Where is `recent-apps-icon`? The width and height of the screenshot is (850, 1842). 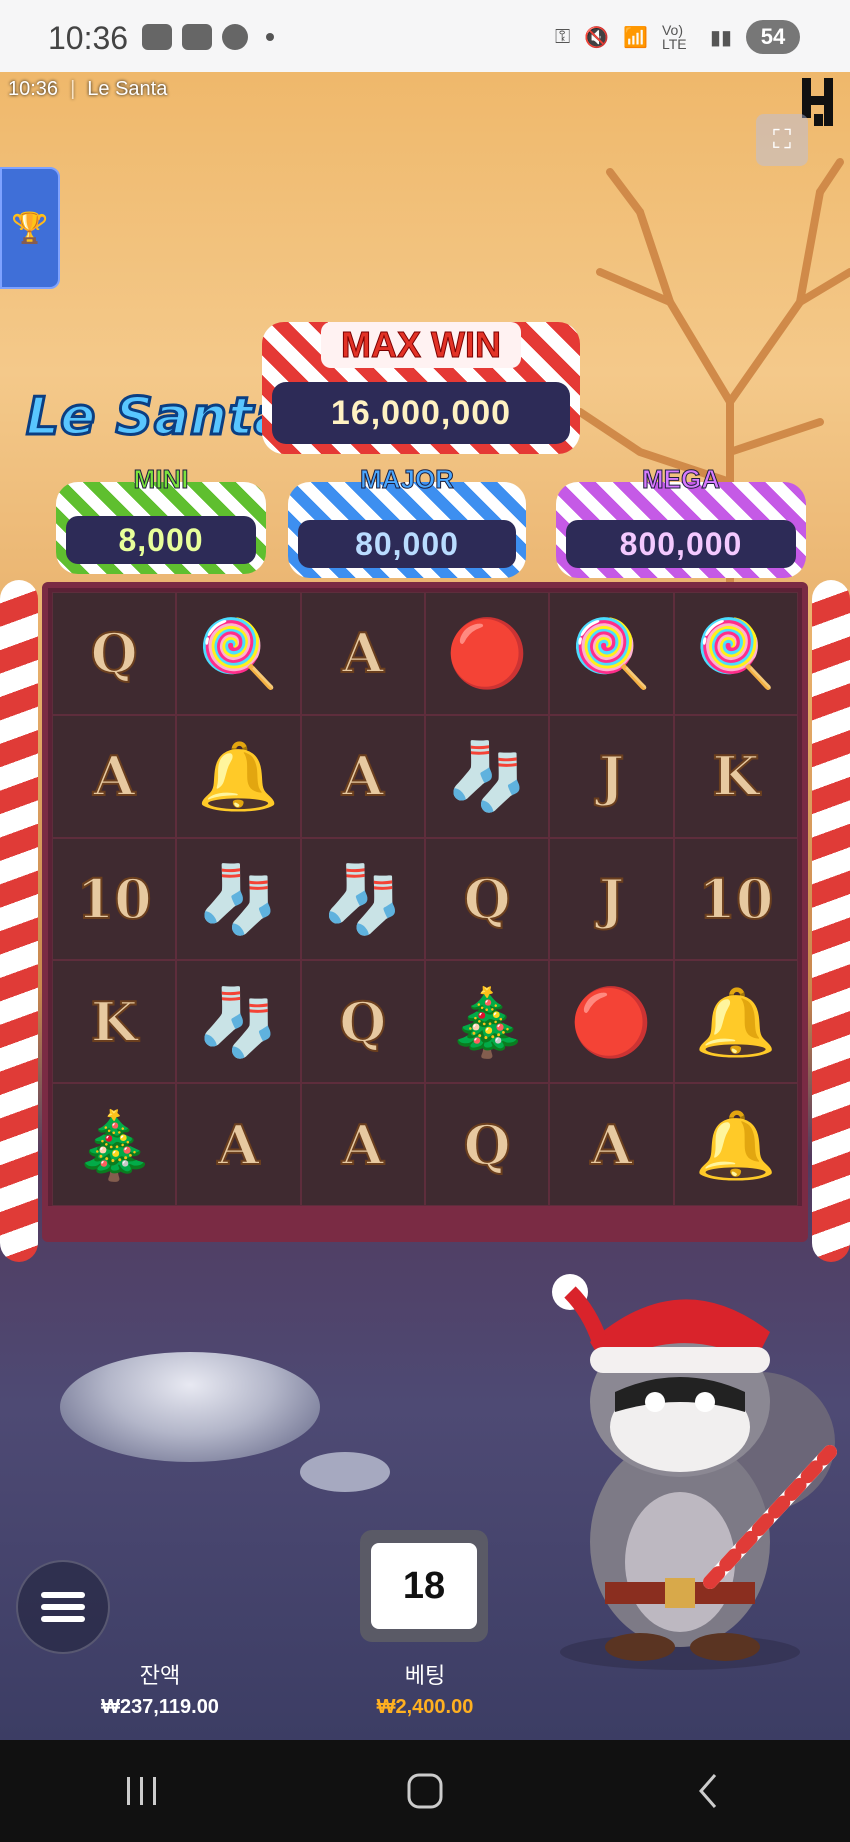
recent-apps-icon is located at coordinates (141, 1791).